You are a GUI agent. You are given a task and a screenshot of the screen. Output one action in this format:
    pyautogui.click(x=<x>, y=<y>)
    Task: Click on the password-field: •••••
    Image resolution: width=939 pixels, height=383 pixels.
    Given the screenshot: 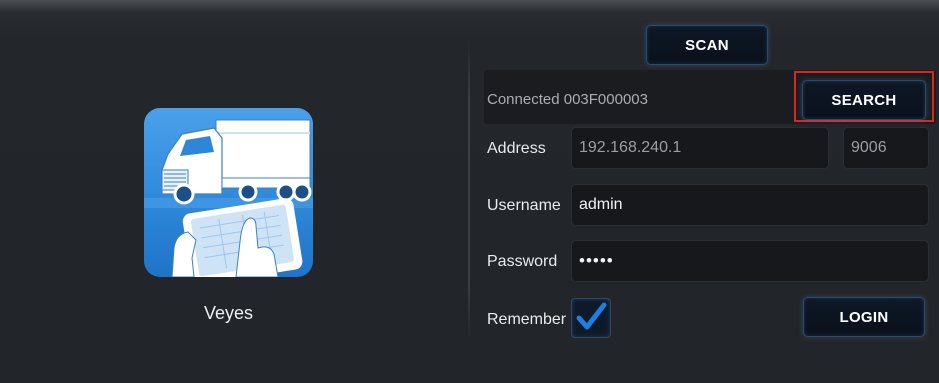 What is the action you would take?
    pyautogui.click(x=750, y=261)
    